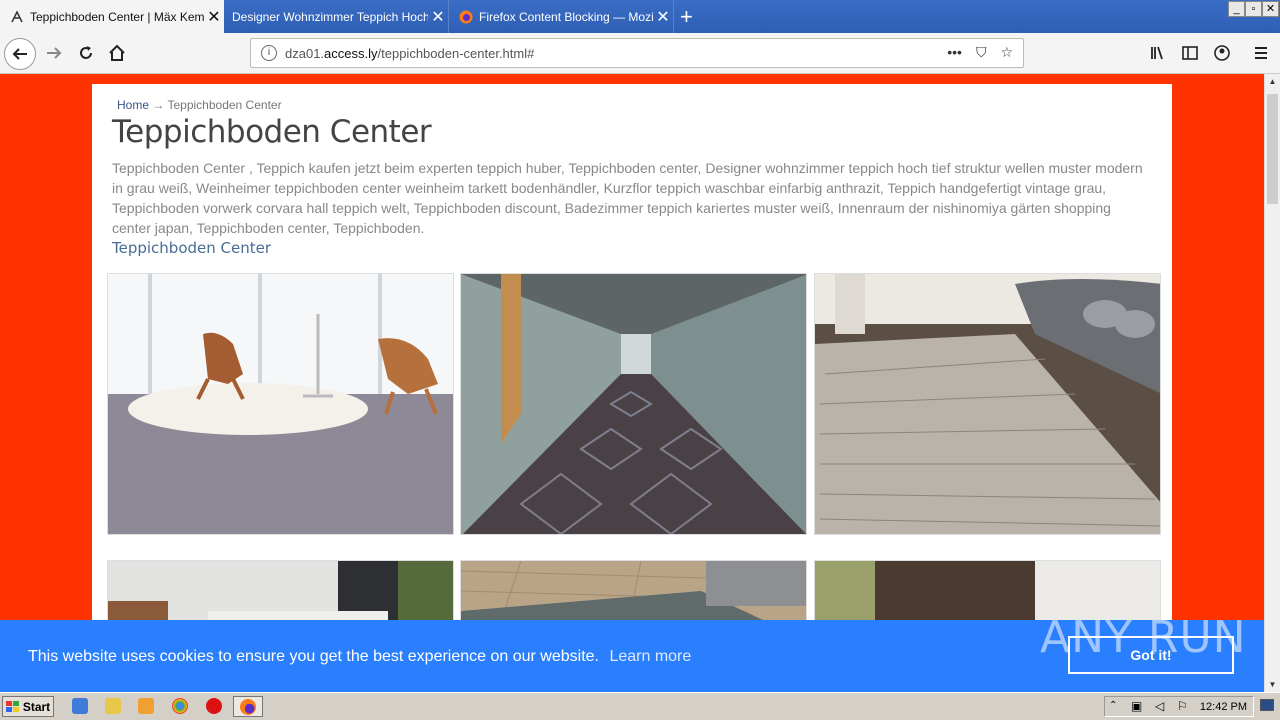 The height and width of the screenshot is (720, 1280). I want to click on minimize-button: _, so click(1236, 9).